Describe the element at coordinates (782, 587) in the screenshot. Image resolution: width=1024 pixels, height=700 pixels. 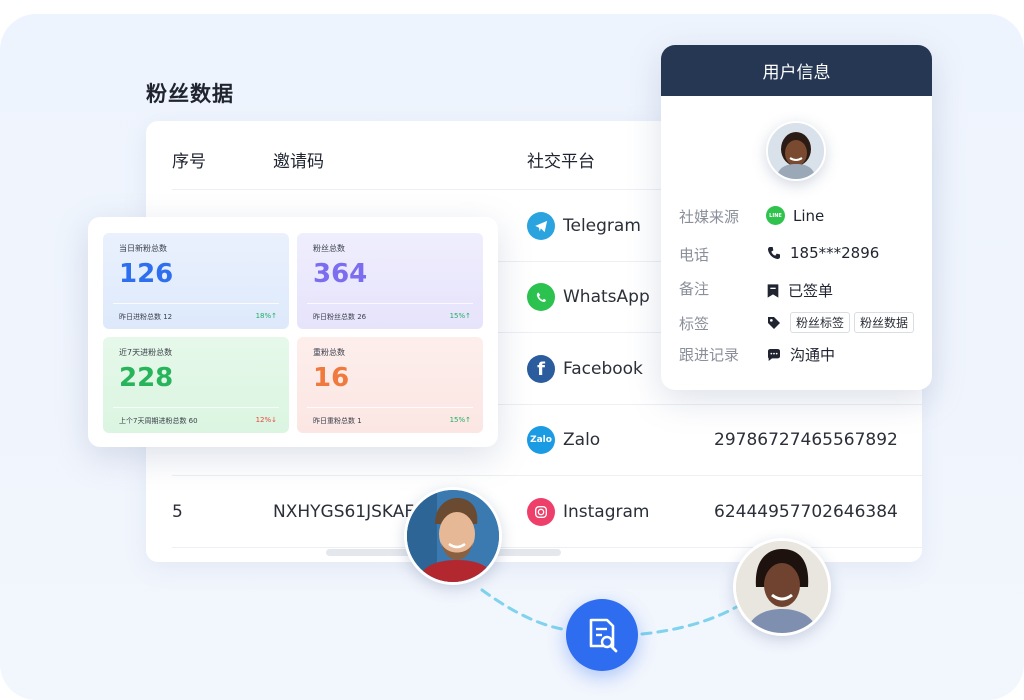
I see `fan-avatar-woman` at that location.